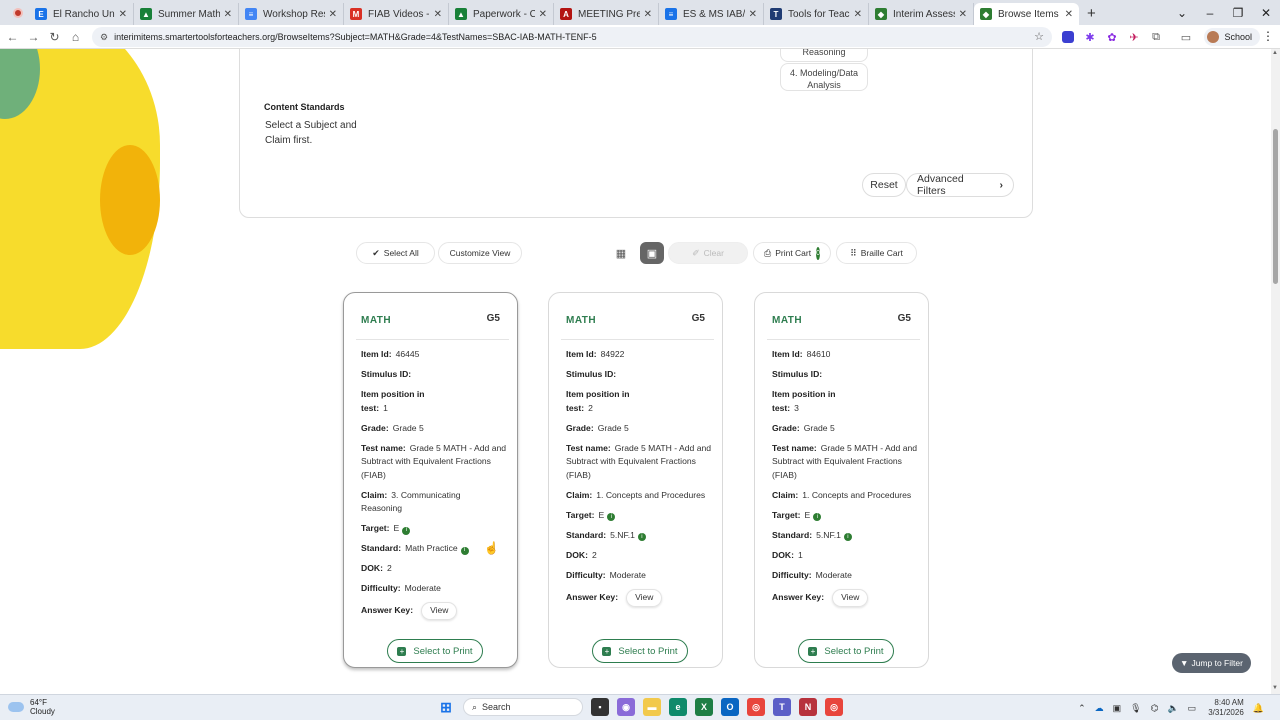 This screenshot has width=1280, height=720. Describe the element at coordinates (396, 14) in the screenshot. I see `browser-tab: M FIAB Videos - tomseti ✕` at that location.